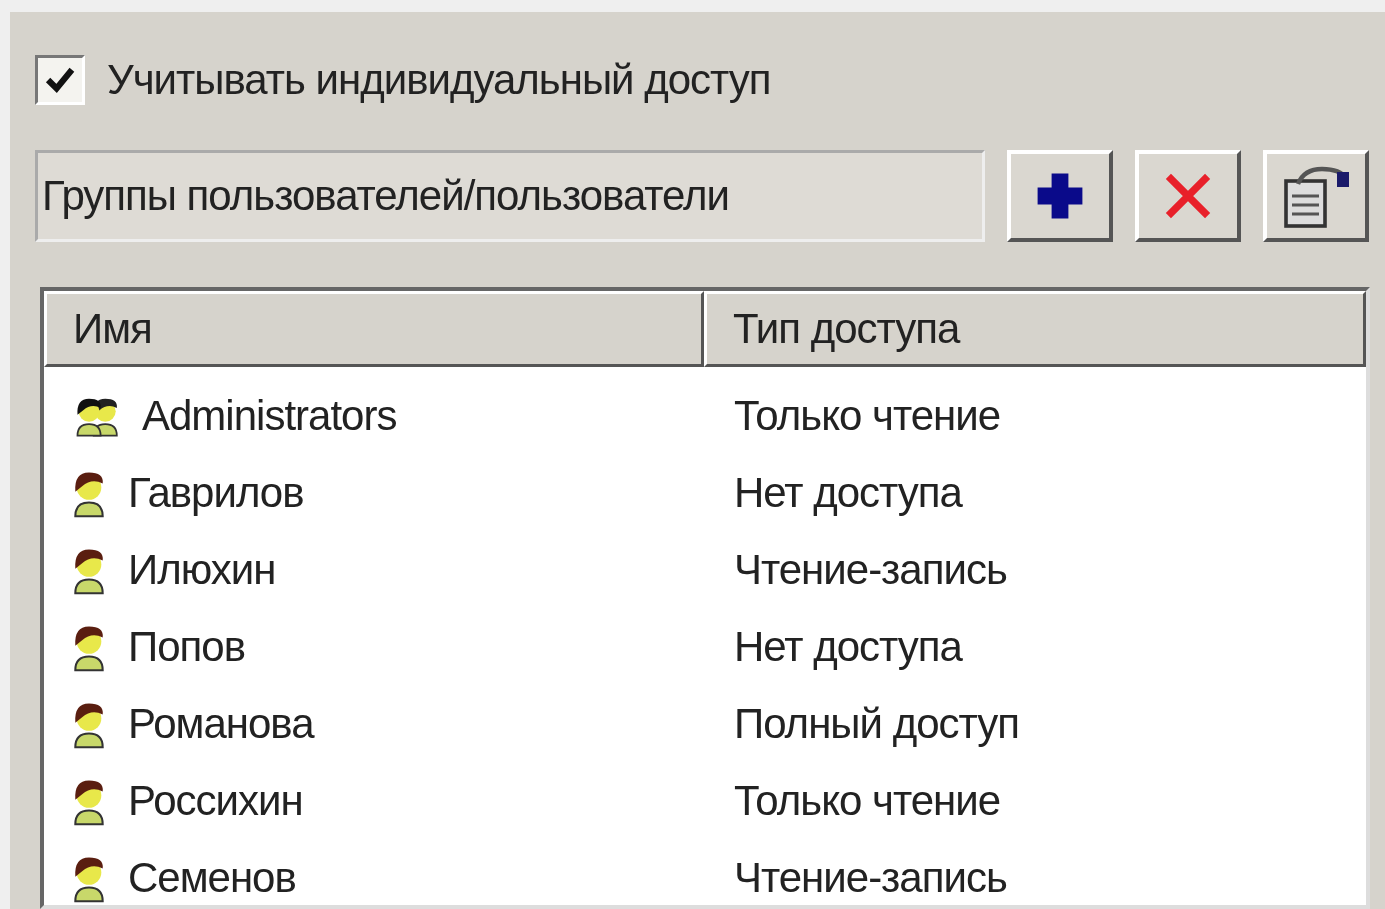  I want to click on delete-button, so click(1188, 196).